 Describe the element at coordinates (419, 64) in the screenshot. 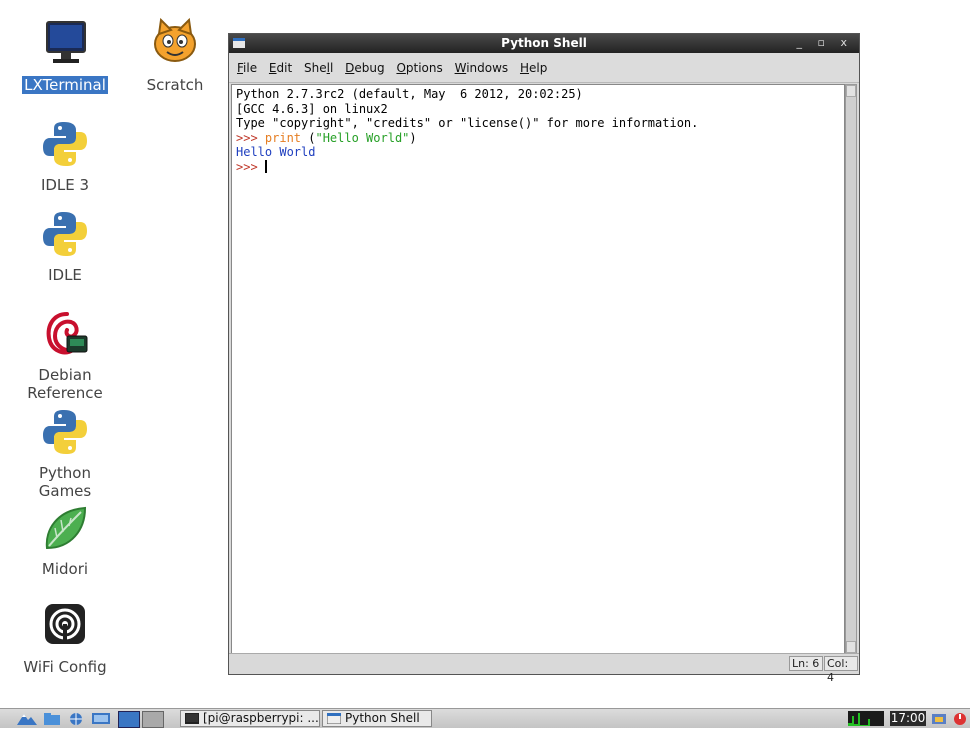

I see `menu-options: Options` at that location.